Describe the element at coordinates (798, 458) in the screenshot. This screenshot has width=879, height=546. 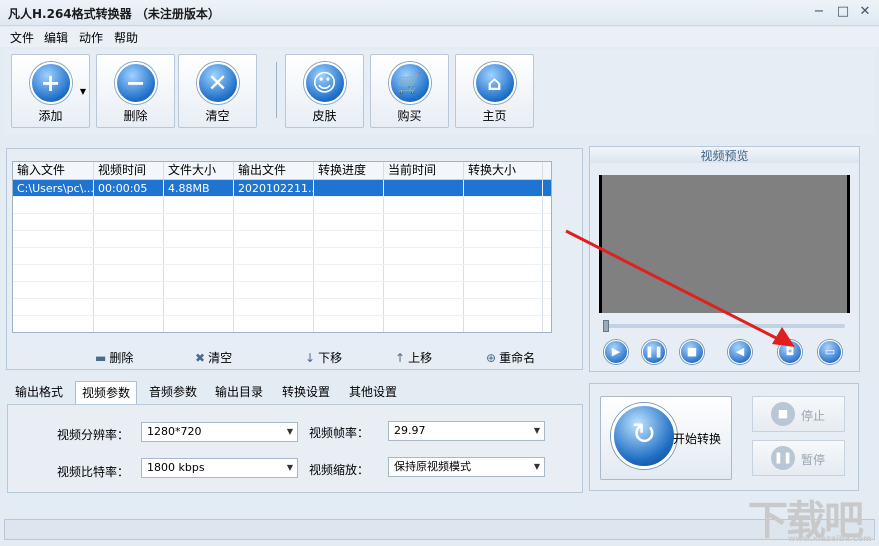
I see `pause-convert-button: ❚❚ 暂停` at that location.